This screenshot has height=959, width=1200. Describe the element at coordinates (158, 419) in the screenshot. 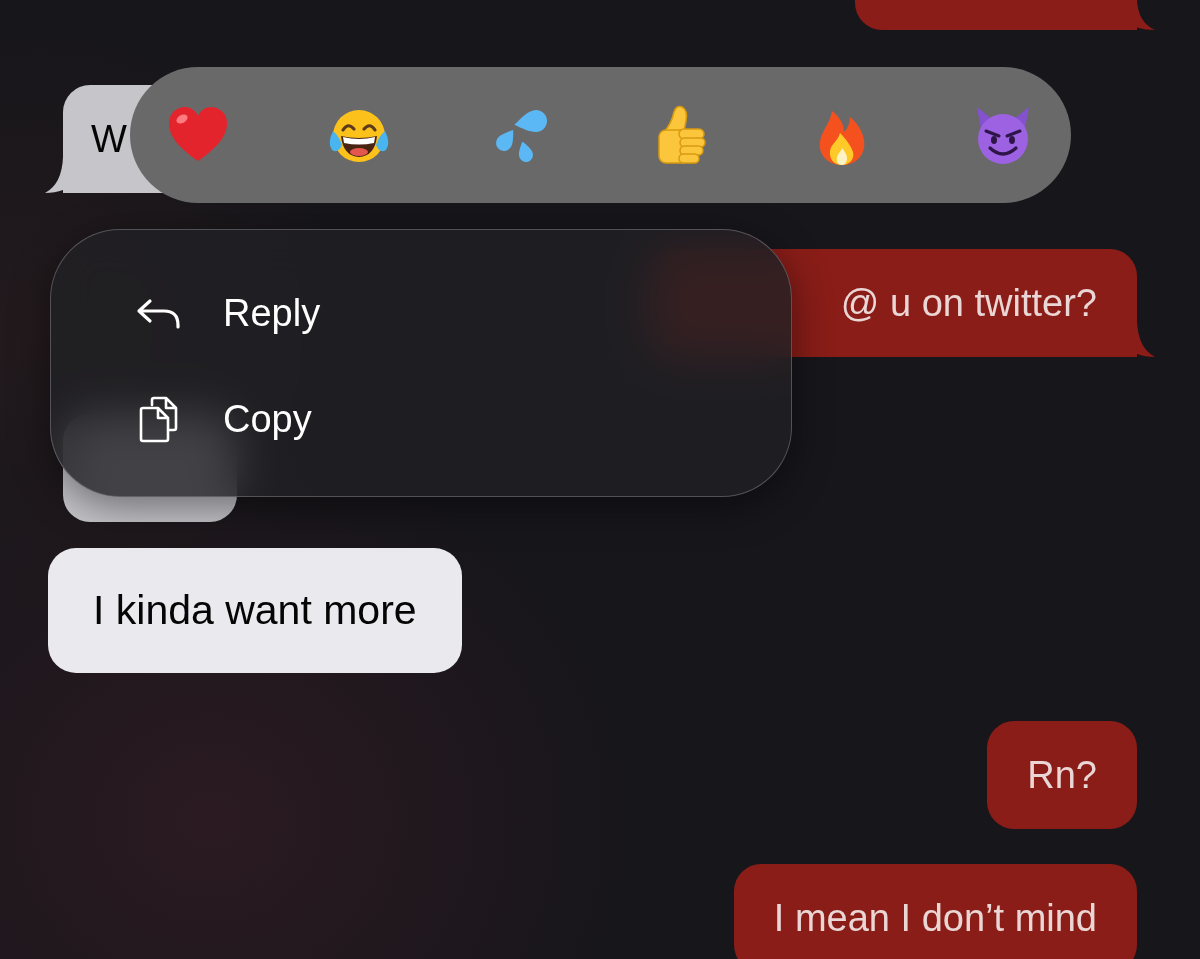

I see `copy-icon` at that location.